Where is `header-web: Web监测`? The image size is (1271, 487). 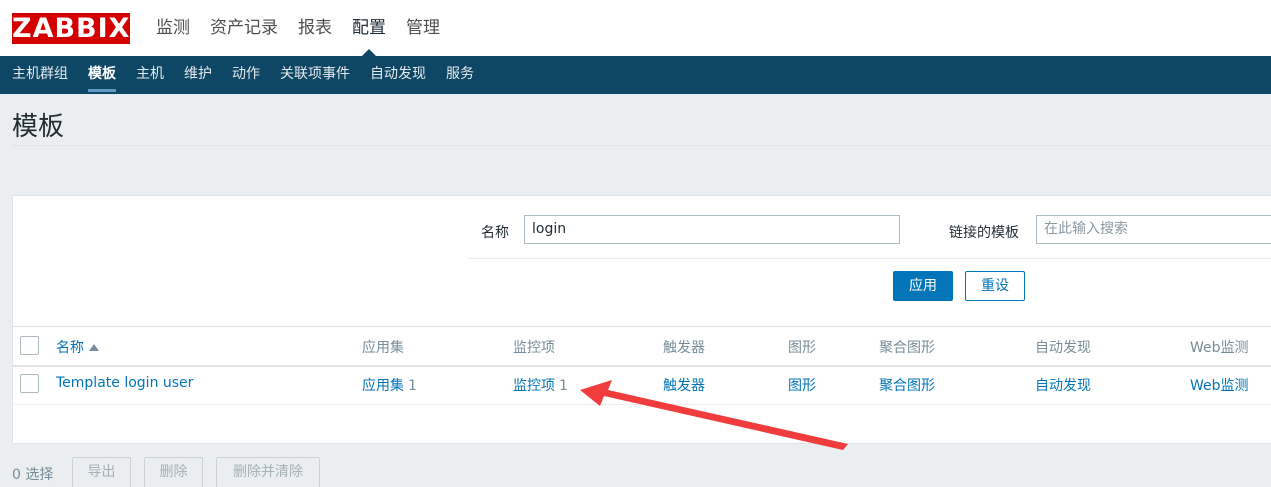
header-web: Web监测 is located at coordinates (1219, 348).